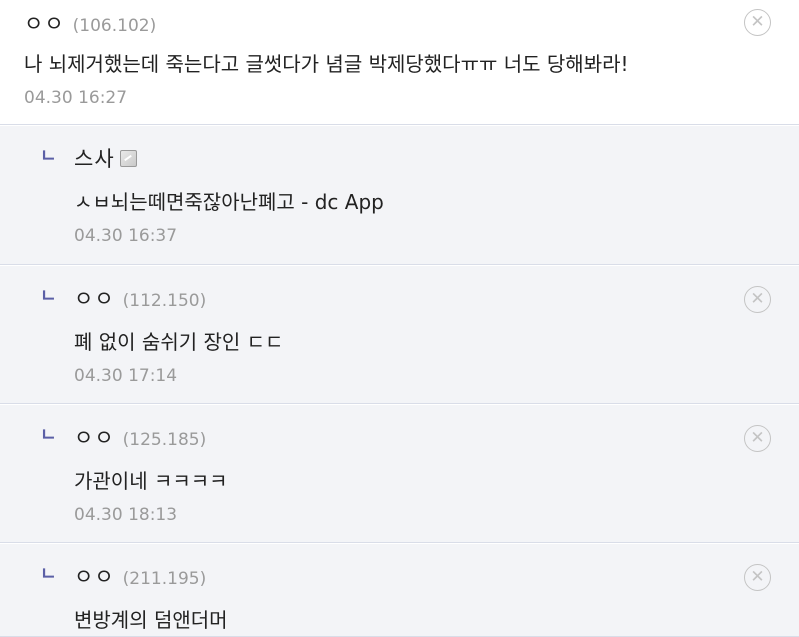 The width and height of the screenshot is (799, 637). What do you see at coordinates (114, 26) in the screenshot?
I see `ip-address: (106.102)` at bounding box center [114, 26].